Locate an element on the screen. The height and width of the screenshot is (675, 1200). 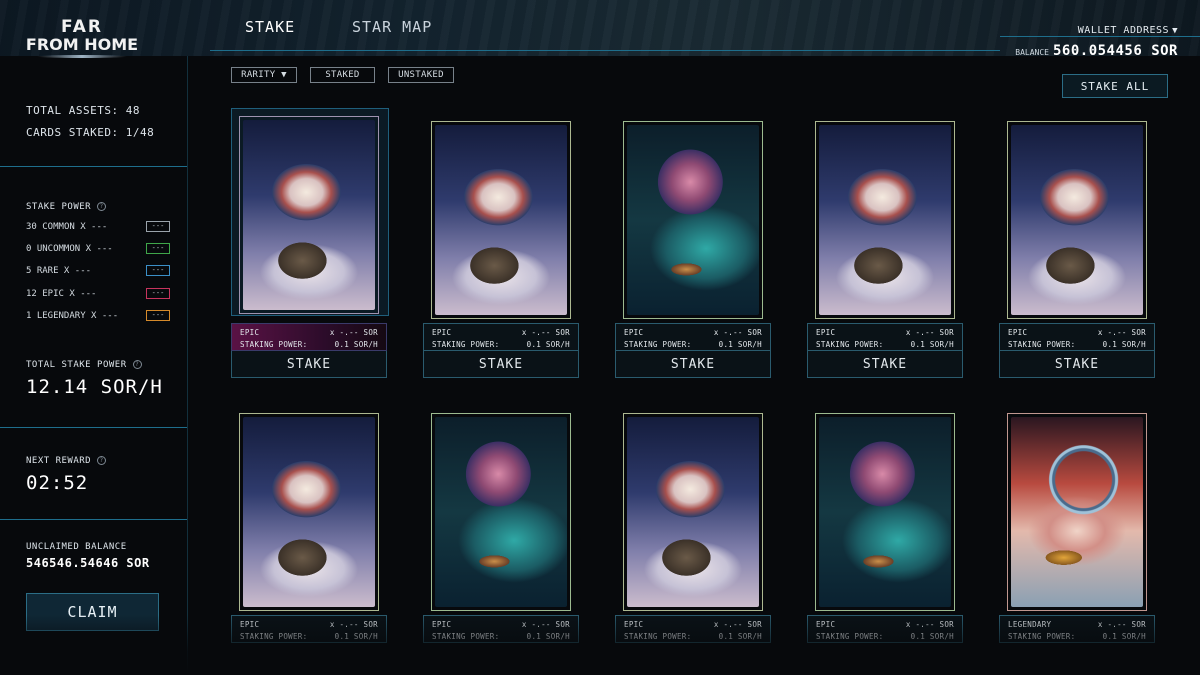
logo-line-1: FAR is located at coordinates (82, 27).